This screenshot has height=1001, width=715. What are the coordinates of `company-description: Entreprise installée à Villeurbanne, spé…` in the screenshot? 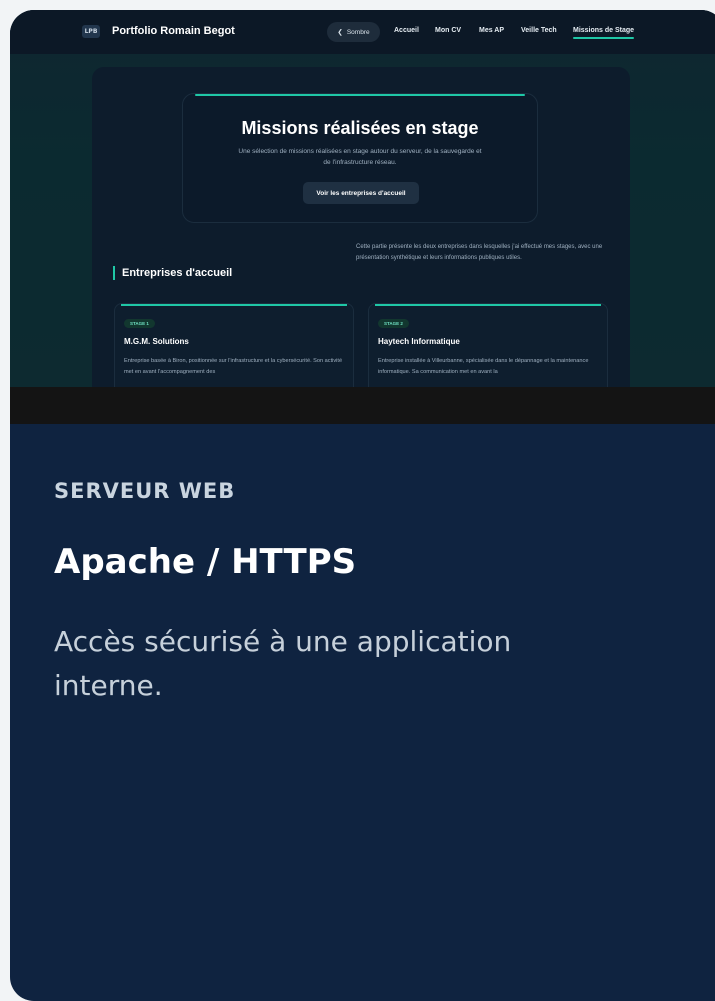 It's located at (483, 366).